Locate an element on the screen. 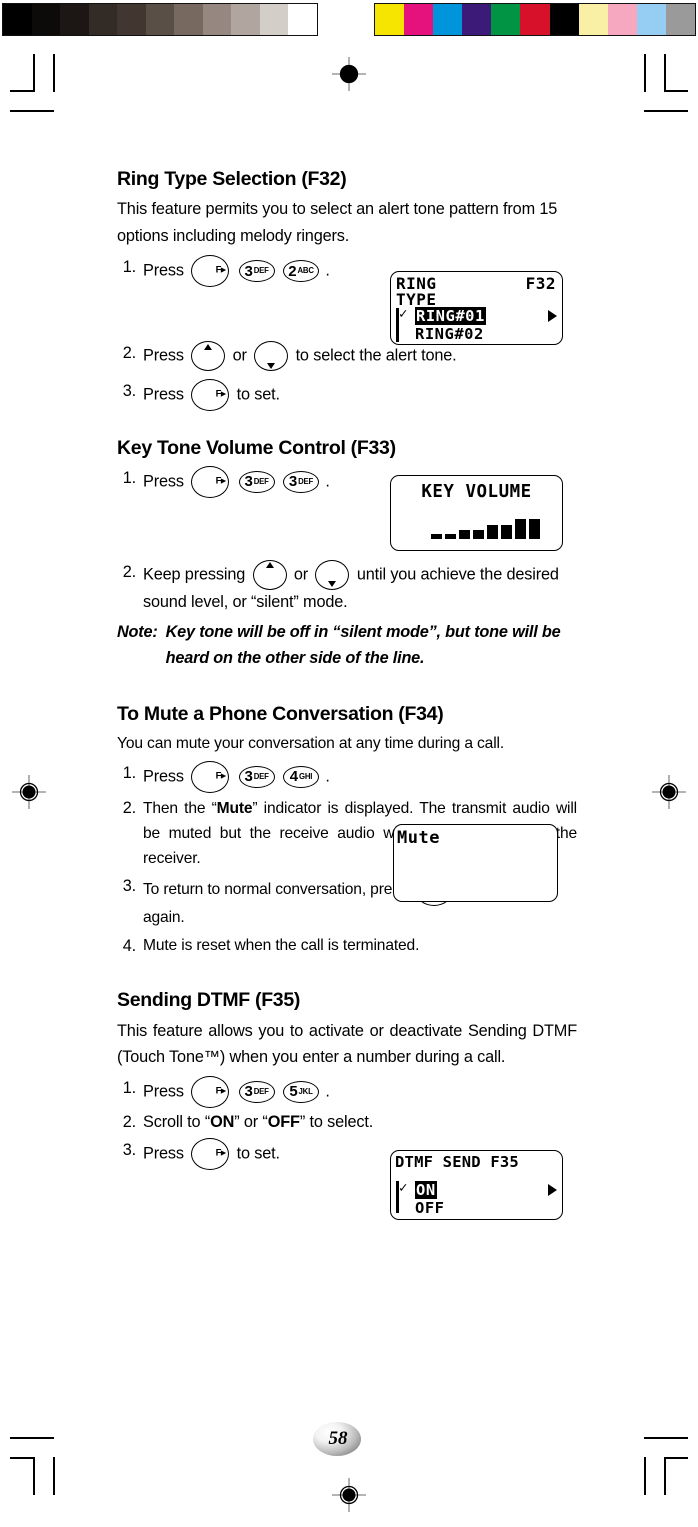 The image size is (698, 1527). numeric-key-digit: 2 is located at coordinates (292, 271).